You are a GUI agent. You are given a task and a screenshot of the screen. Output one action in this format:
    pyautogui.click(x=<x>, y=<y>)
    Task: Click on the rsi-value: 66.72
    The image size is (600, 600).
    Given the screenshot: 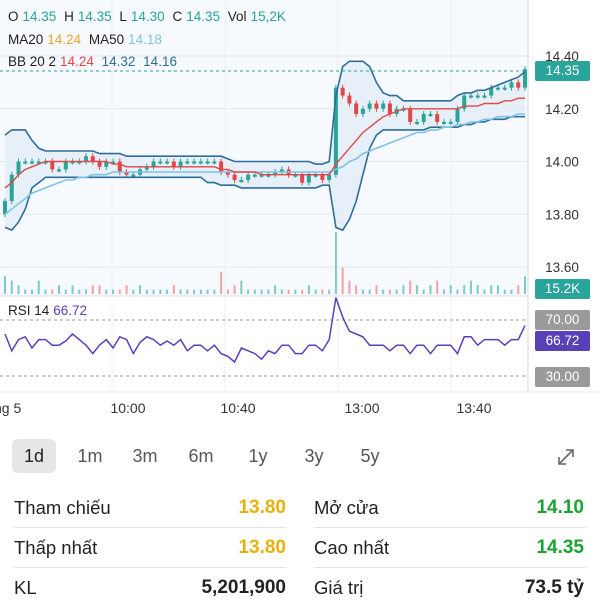 What is the action you would take?
    pyautogui.click(x=70, y=310)
    